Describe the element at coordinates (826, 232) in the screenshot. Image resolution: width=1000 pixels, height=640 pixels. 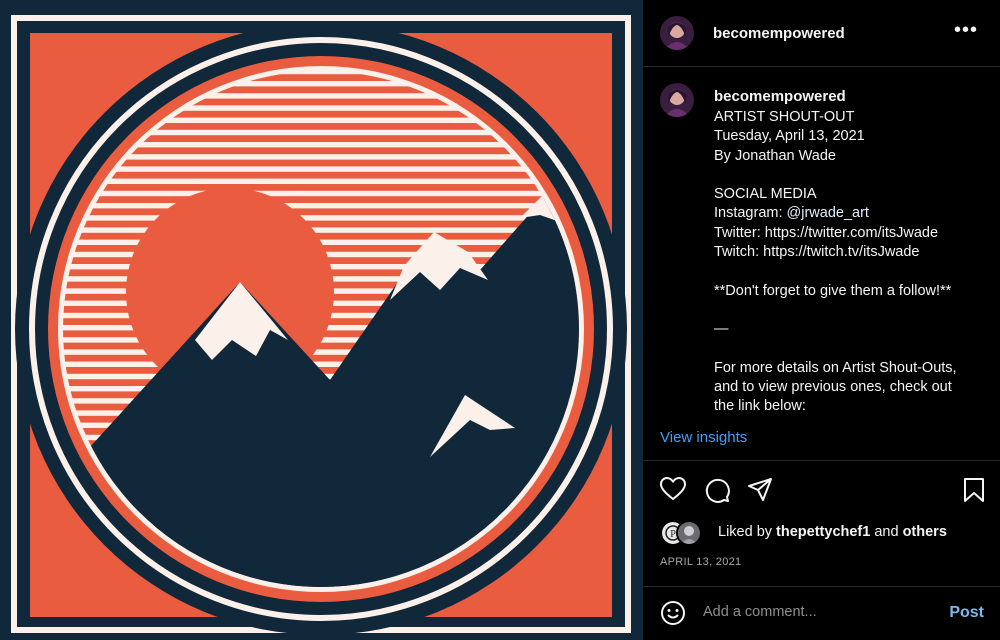
I see `caption-line: Twitter: https://twitter.com/itsJwade` at that location.